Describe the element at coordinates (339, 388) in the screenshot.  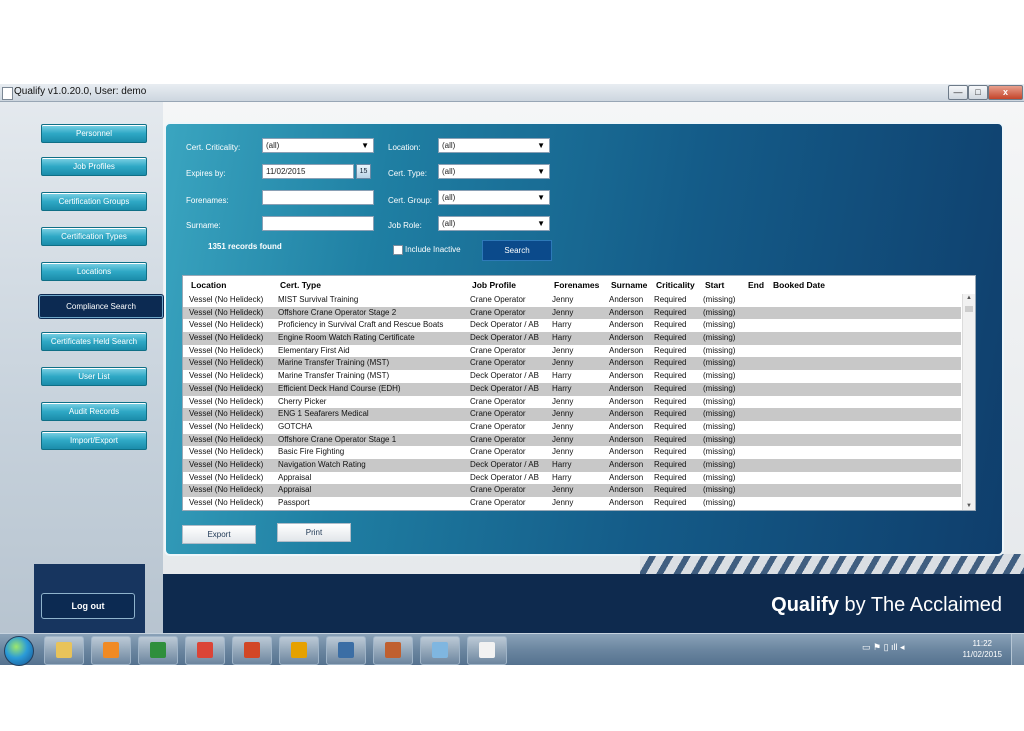
I see `cell-cert-type: Efficient Deck Hand Course (EDH)` at that location.